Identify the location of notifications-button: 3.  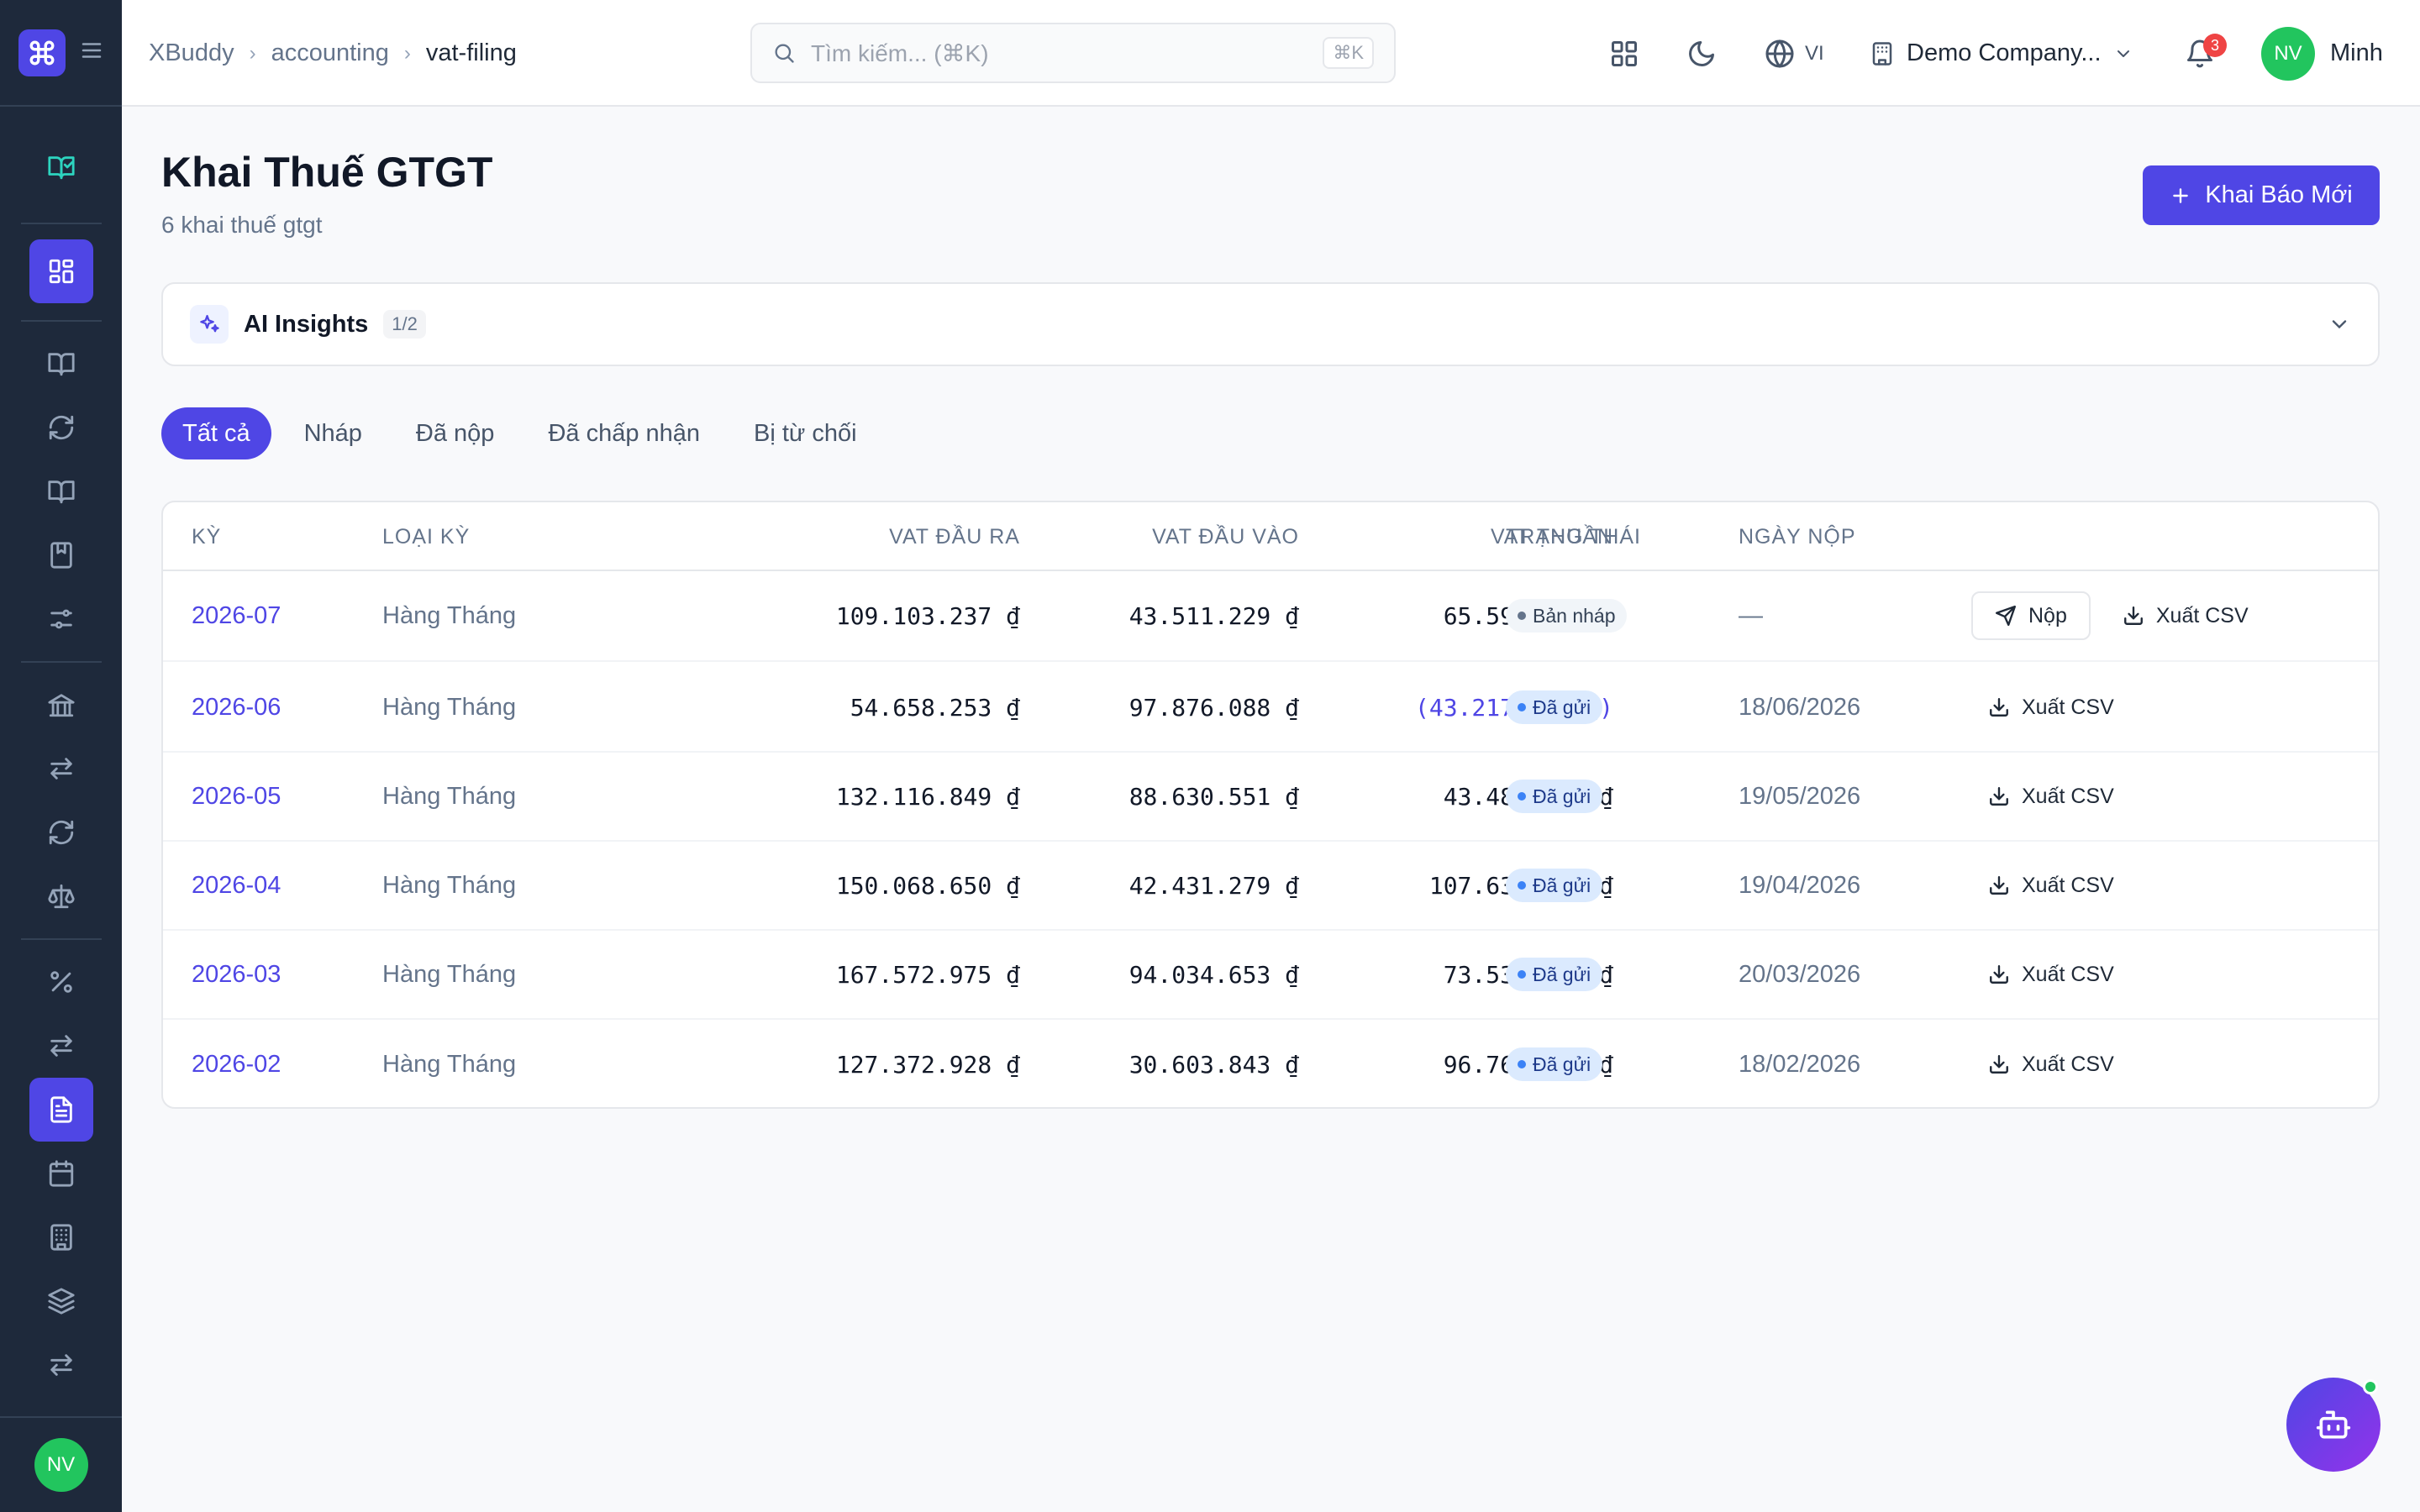
(2206, 53).